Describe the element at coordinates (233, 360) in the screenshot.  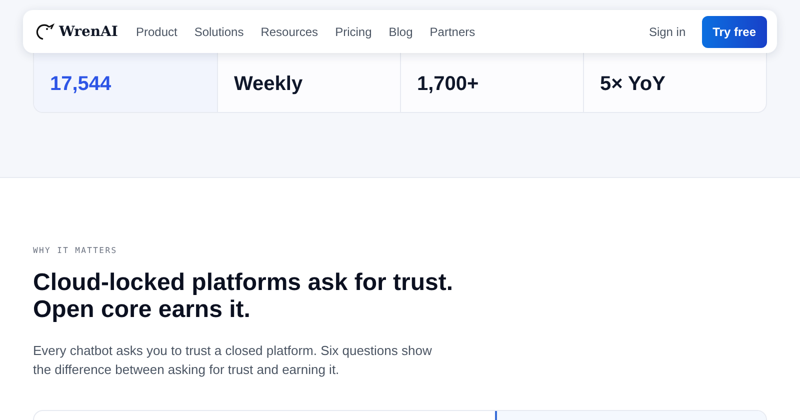
I see `section-description: Every chatbot asks you to trust a closed platform. Six questions show the difference between asking for trust and earning it.` at that location.